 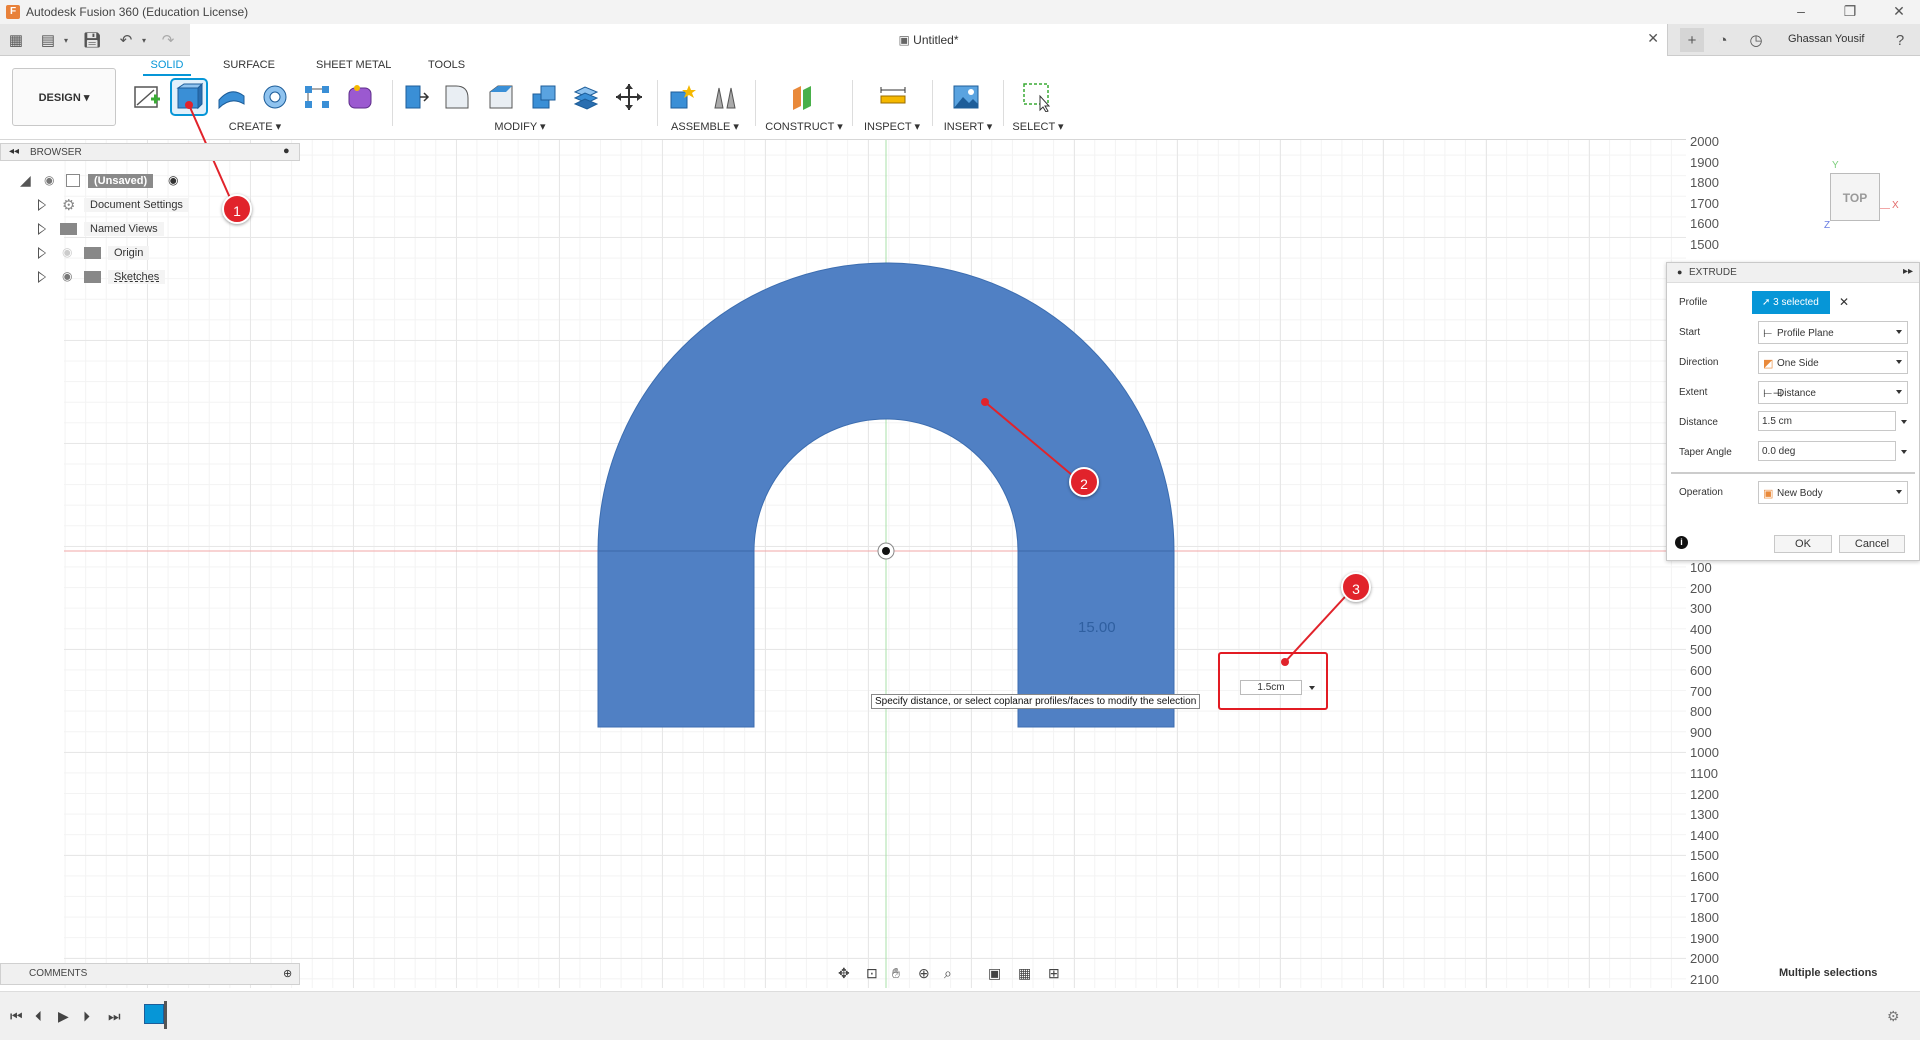 What do you see at coordinates (150, 974) in the screenshot?
I see `comments-panel: COMMENTS ⊕` at bounding box center [150, 974].